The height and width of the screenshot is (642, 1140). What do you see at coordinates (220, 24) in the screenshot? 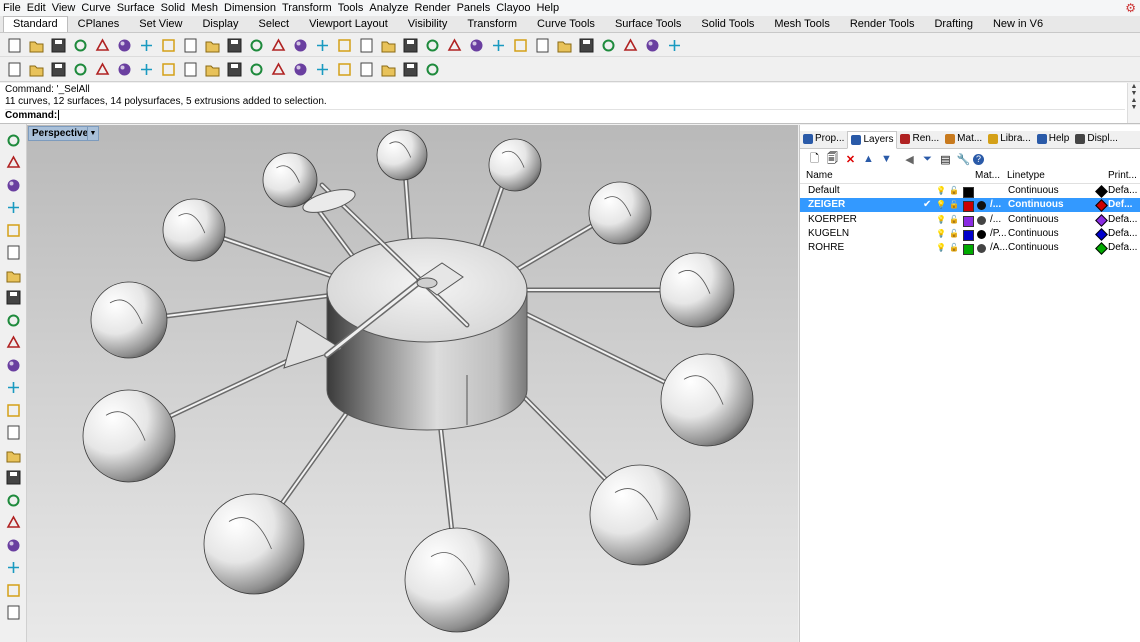
I see `tab-display: Display` at bounding box center [220, 24].